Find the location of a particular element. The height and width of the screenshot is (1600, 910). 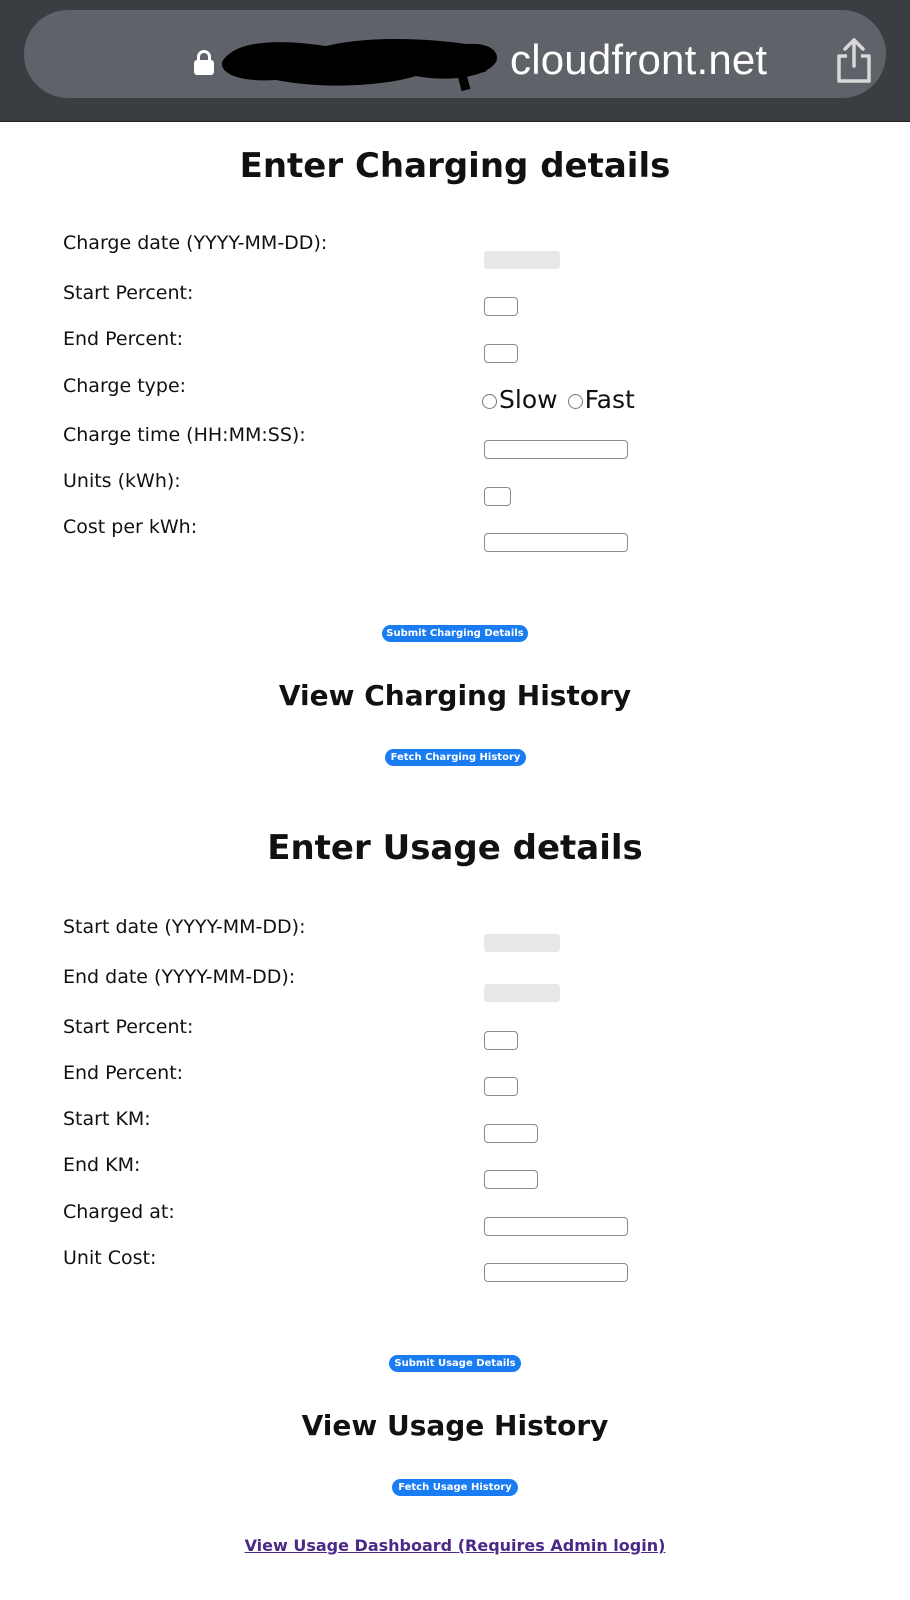

url-text: cloudfront.net is located at coordinates (639, 59).